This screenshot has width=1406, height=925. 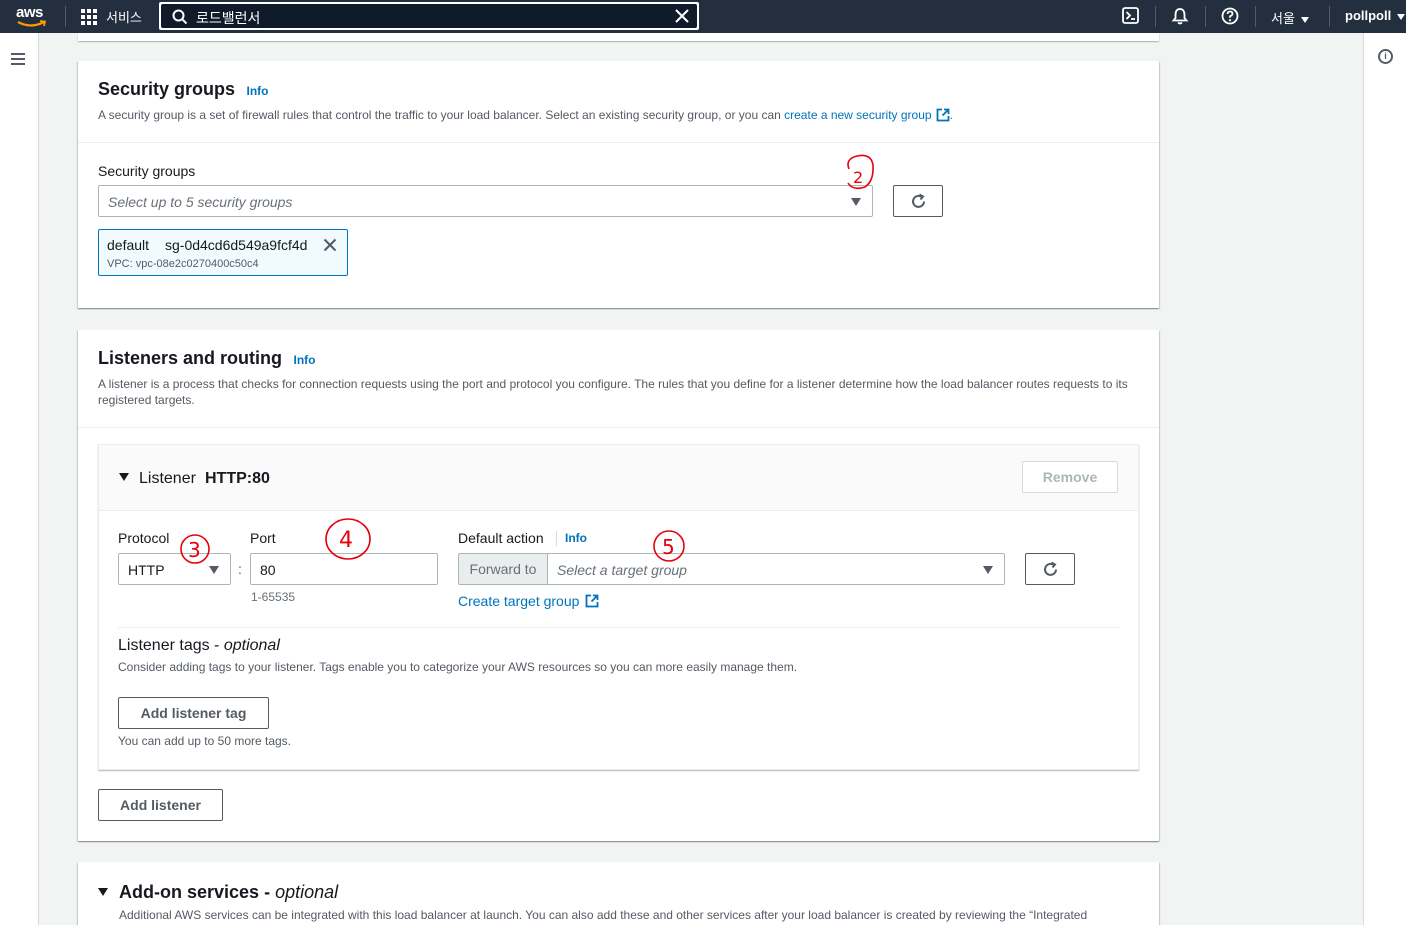 I want to click on protocol-label: Protocol, so click(x=144, y=538).